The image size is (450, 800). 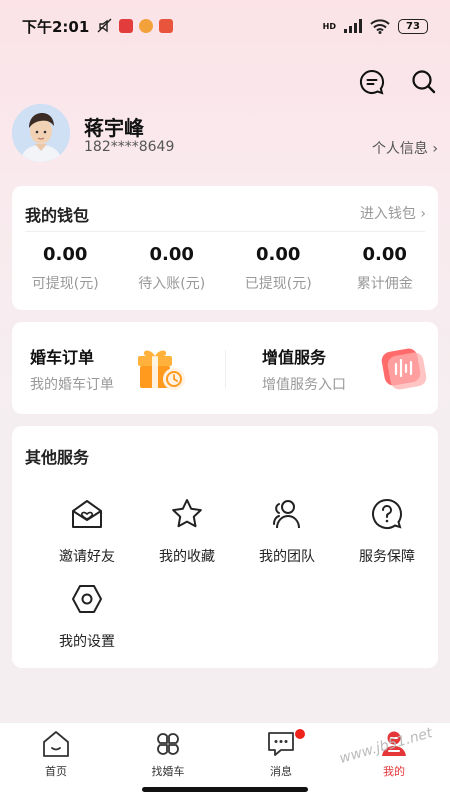 I want to click on battery-indicator: 73, so click(x=413, y=26).